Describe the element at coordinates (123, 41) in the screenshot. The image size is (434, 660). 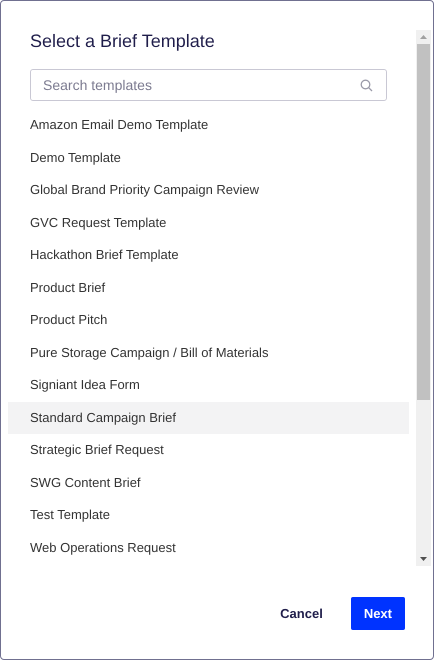
I see `dialog-title: Select a Brief Template` at that location.